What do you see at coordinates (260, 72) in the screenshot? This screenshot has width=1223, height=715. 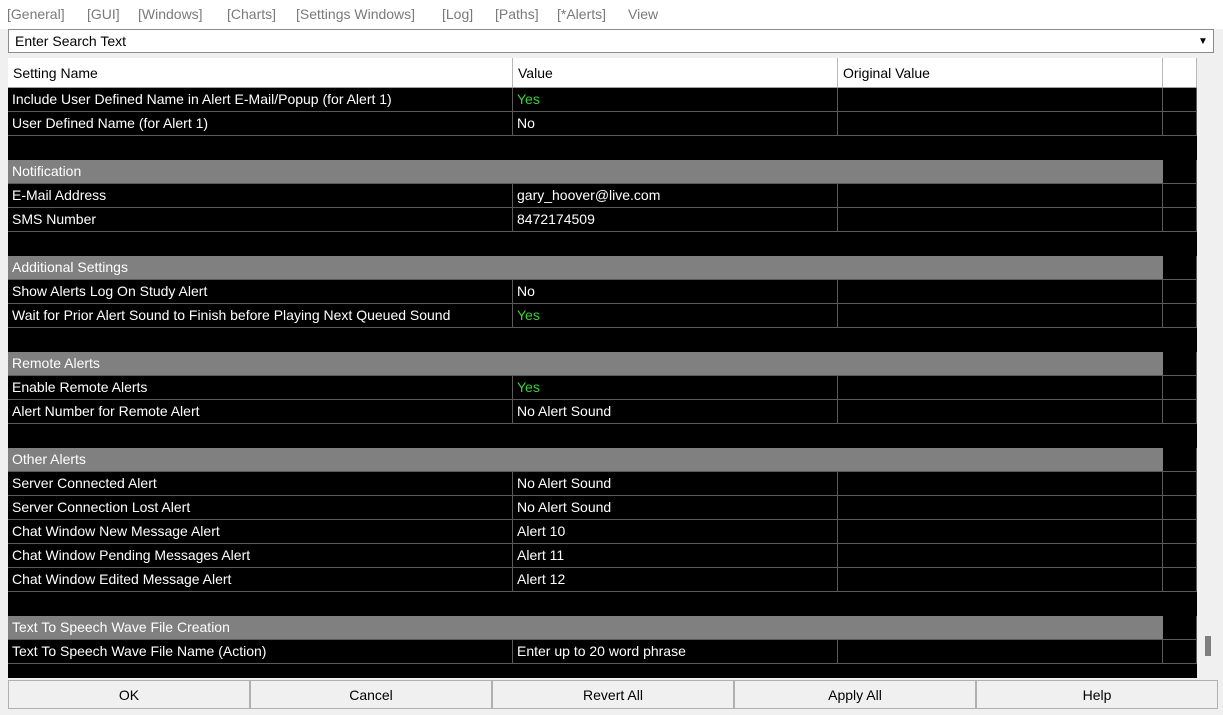 I see `column-header-setting-name: Setting Name` at bounding box center [260, 72].